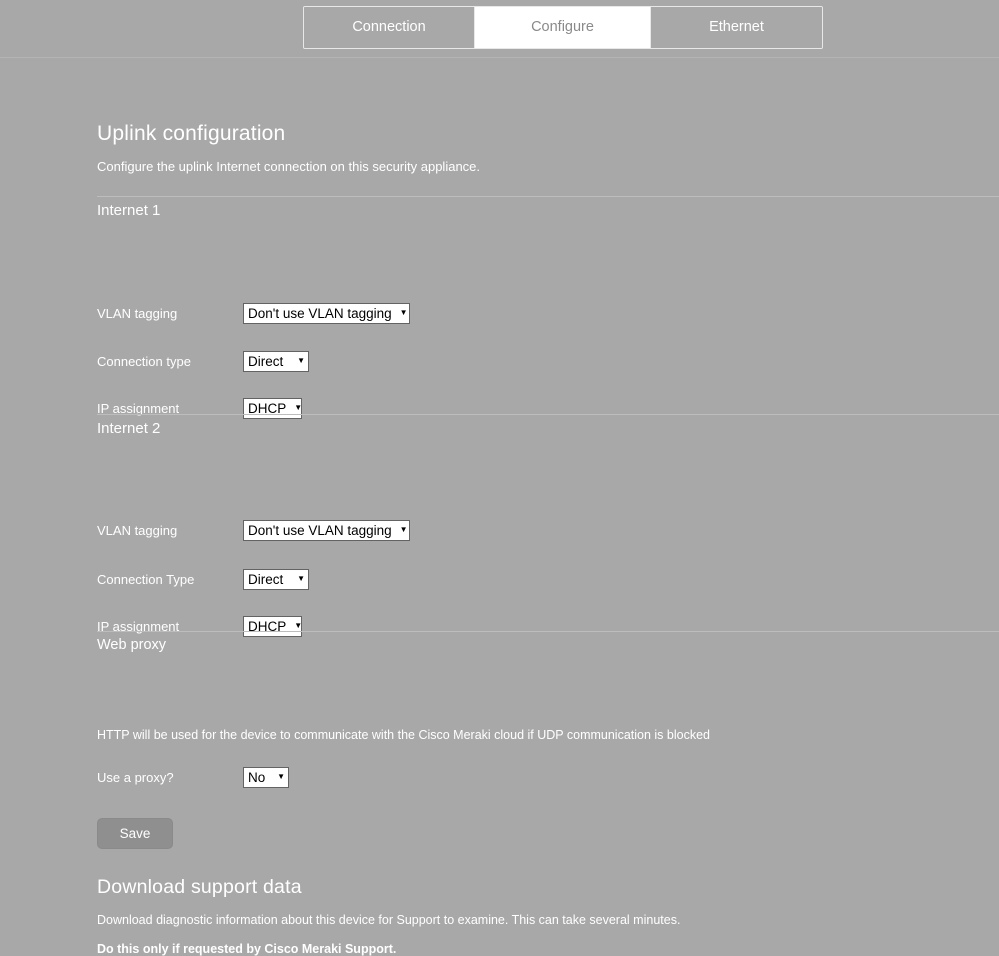 The width and height of the screenshot is (999, 956). I want to click on select-use-a-proxy: No ▼, so click(266, 777).